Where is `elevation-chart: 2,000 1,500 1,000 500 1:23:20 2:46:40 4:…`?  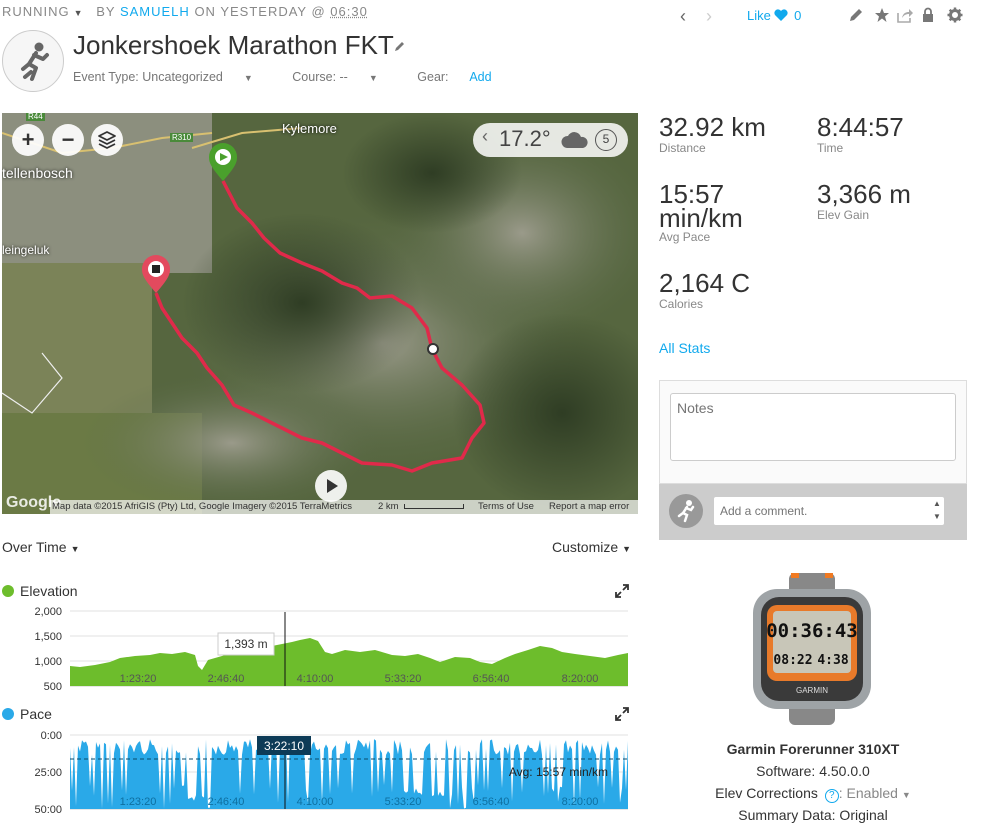 elevation-chart: 2,000 1,500 1,000 500 1:23:20 2:46:40 4:… is located at coordinates (320, 646).